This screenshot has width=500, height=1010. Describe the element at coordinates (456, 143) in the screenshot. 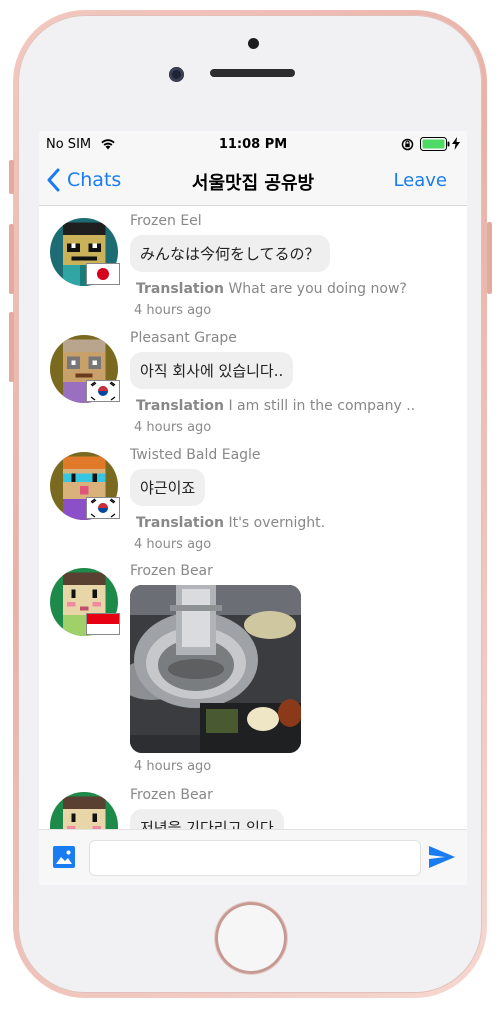

I see `bolt-icon` at that location.